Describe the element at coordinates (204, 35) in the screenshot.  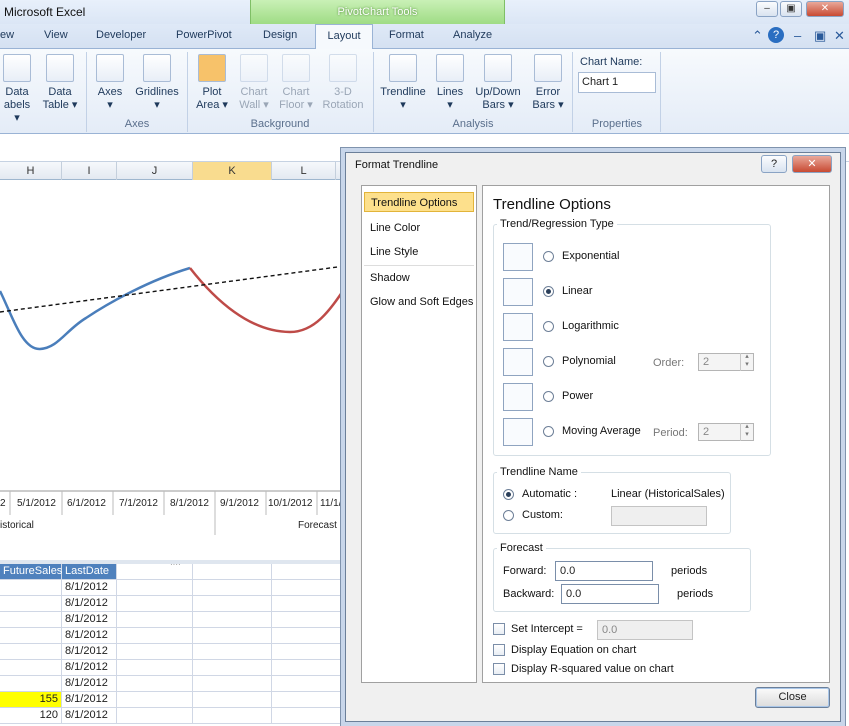
I see `tab-powerpivot: PowerPivot` at that location.